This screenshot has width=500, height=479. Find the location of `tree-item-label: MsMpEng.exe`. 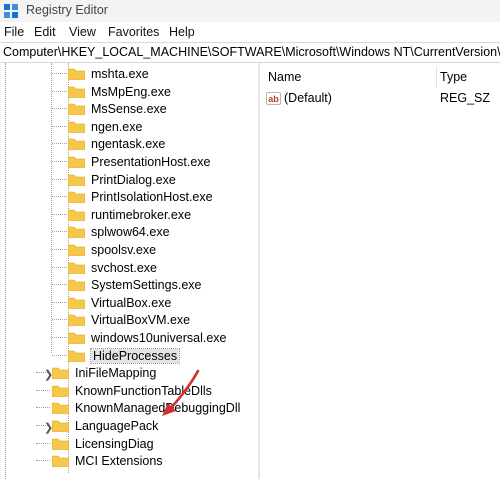

tree-item-label: MsMpEng.exe is located at coordinates (131, 91).